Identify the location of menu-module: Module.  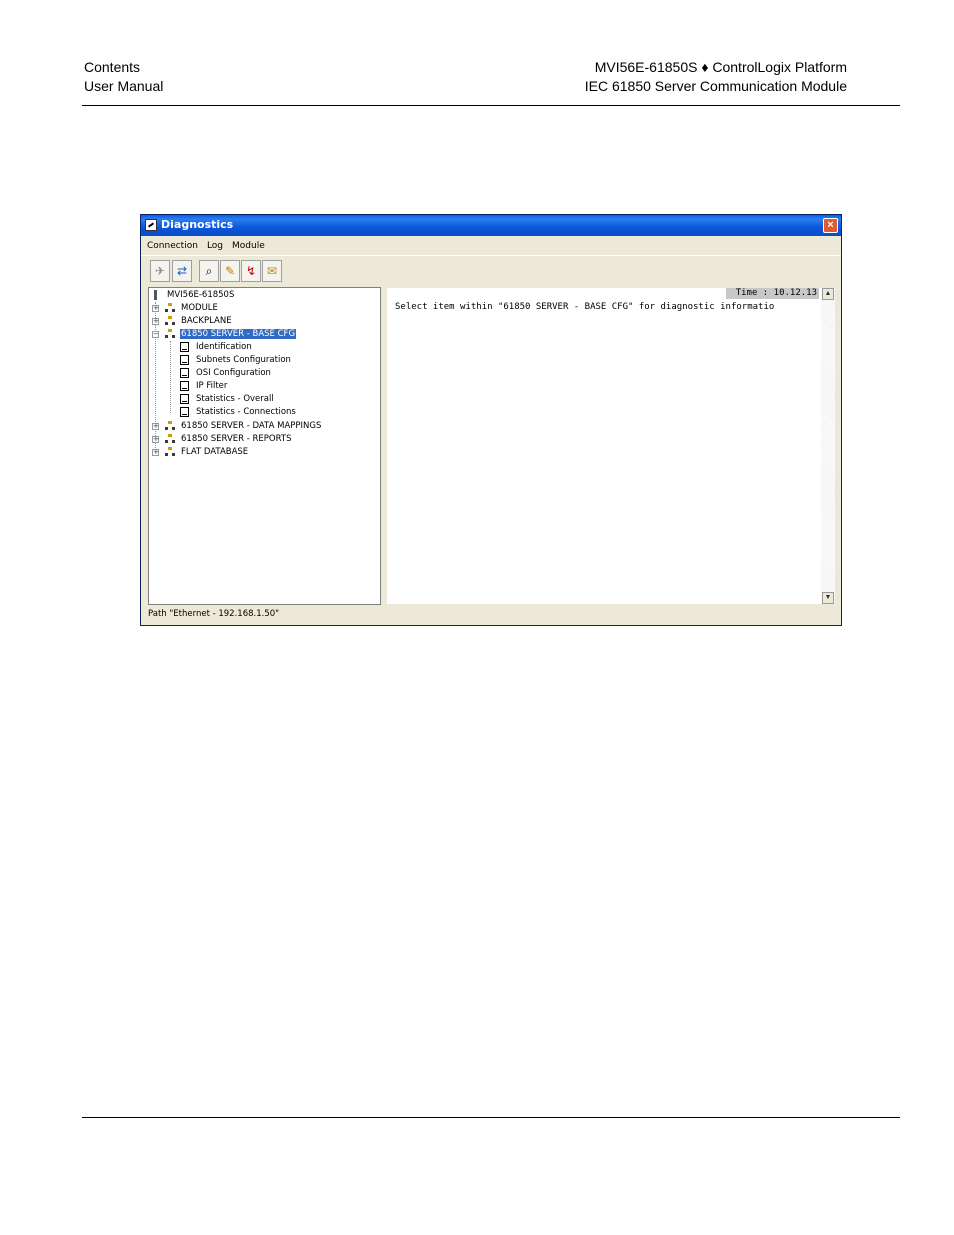
(247, 244).